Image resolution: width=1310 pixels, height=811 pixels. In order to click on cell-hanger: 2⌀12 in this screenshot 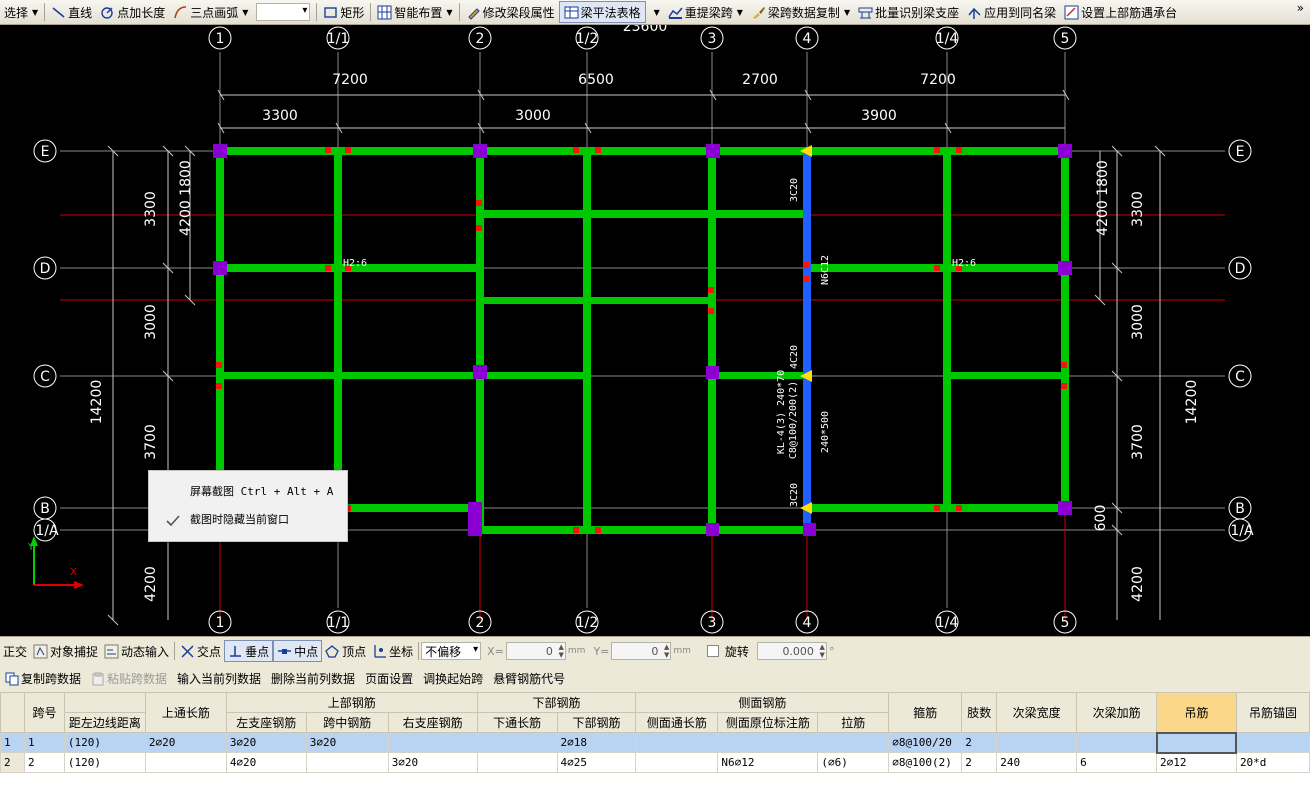, I will do `click(1196, 762)`.